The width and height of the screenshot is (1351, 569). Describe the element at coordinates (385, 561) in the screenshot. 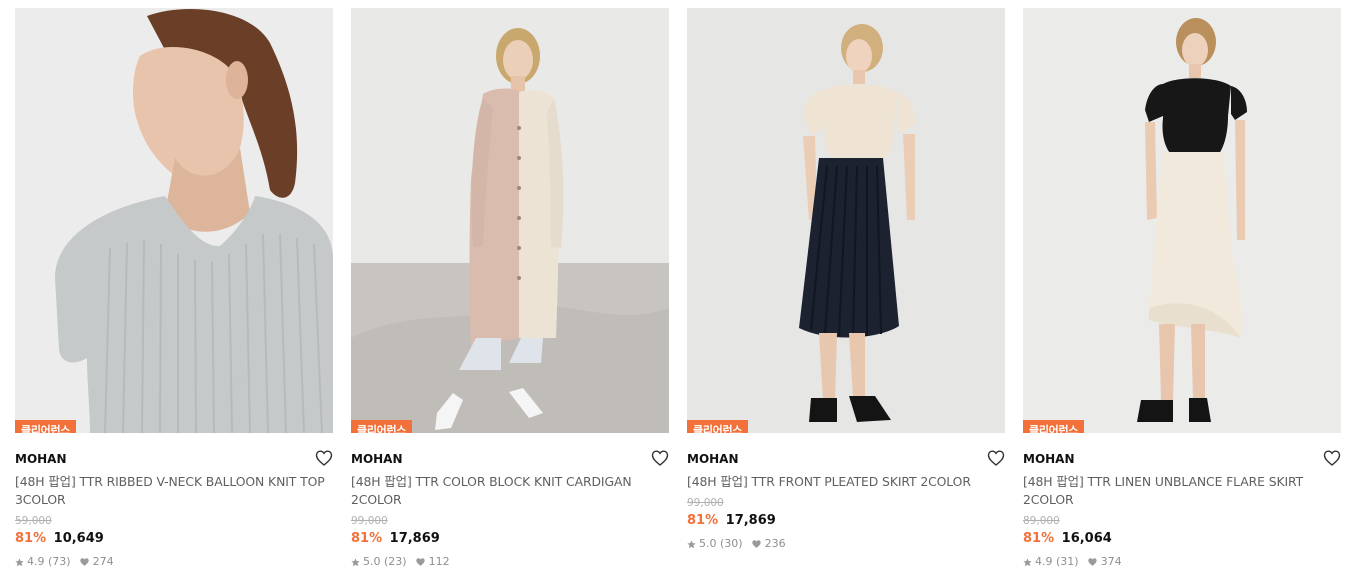

I see `rating-text: 5.0 (23)` at that location.